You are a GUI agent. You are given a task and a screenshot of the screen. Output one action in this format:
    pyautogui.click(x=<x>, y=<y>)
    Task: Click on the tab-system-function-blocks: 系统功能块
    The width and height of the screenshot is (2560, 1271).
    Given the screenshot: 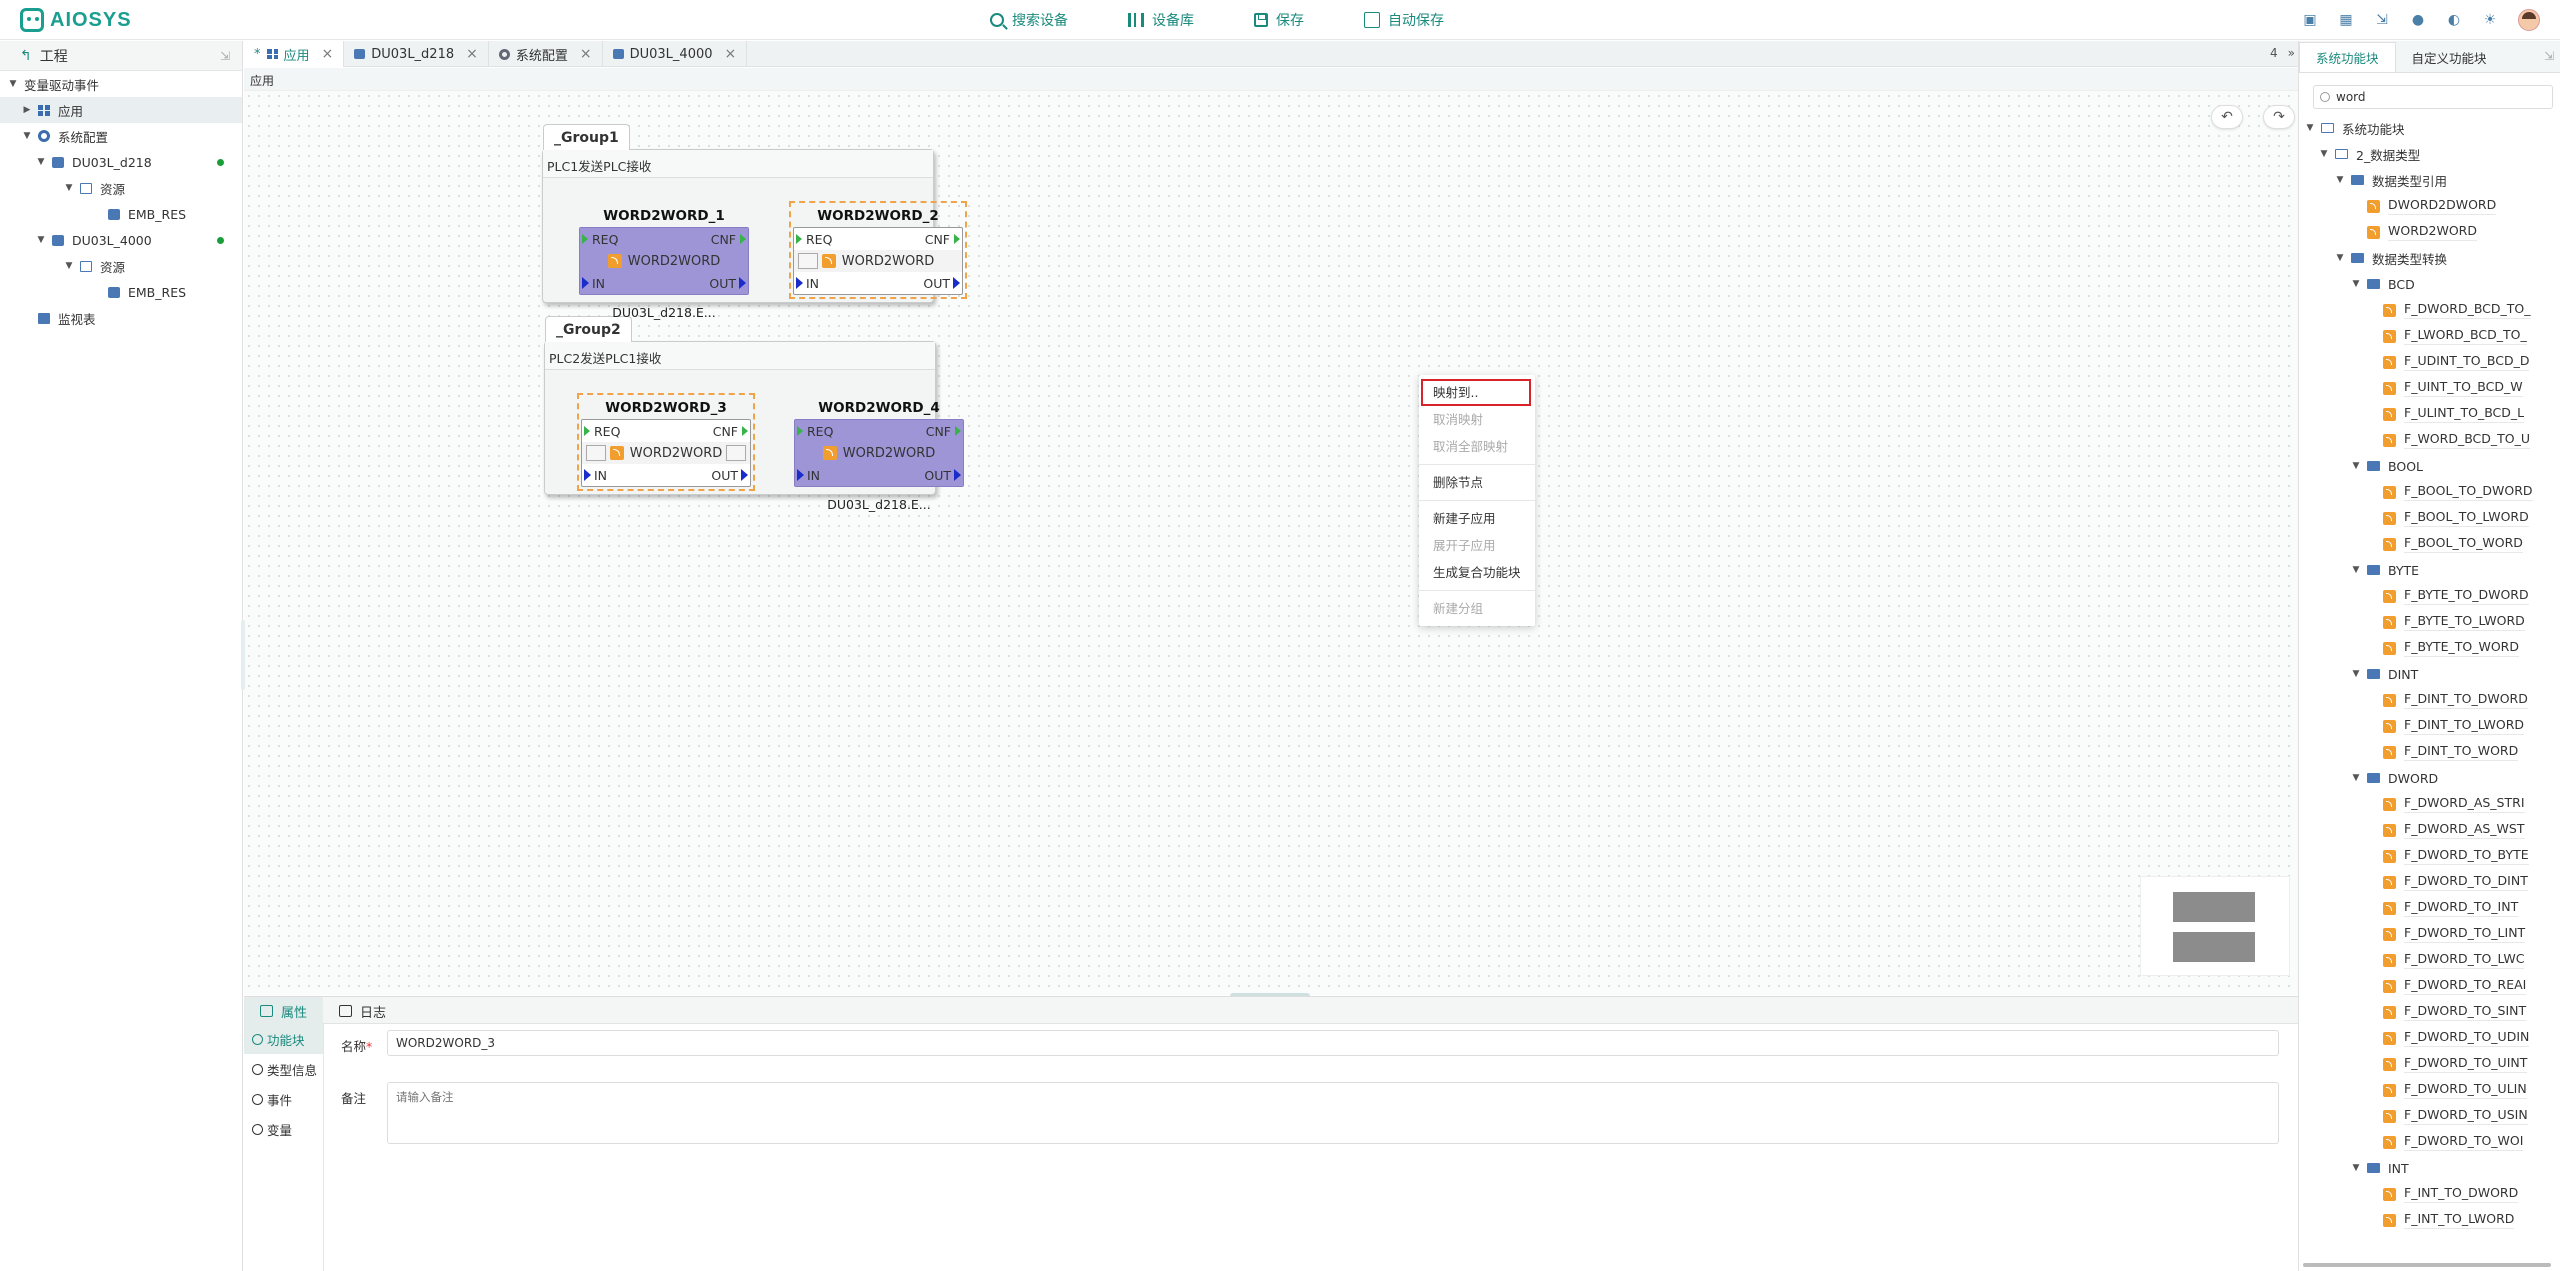 What is the action you would take?
    pyautogui.click(x=2347, y=57)
    